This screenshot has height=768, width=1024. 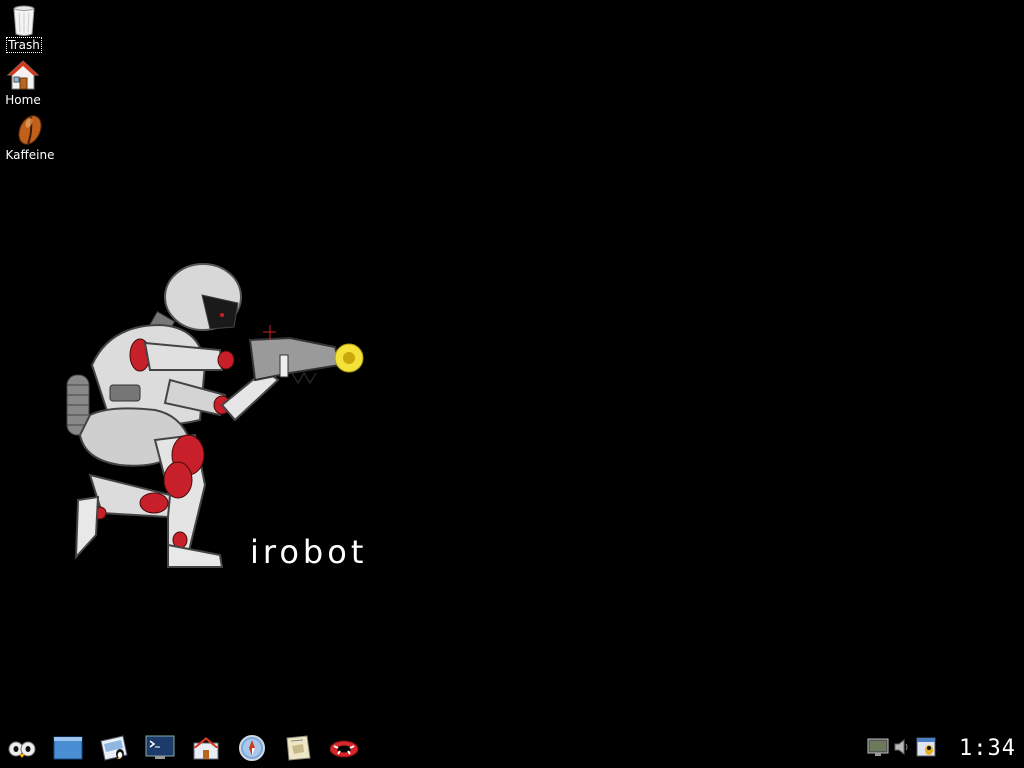 I want to click on help-lifebuoy-icon, so click(x=344, y=749).